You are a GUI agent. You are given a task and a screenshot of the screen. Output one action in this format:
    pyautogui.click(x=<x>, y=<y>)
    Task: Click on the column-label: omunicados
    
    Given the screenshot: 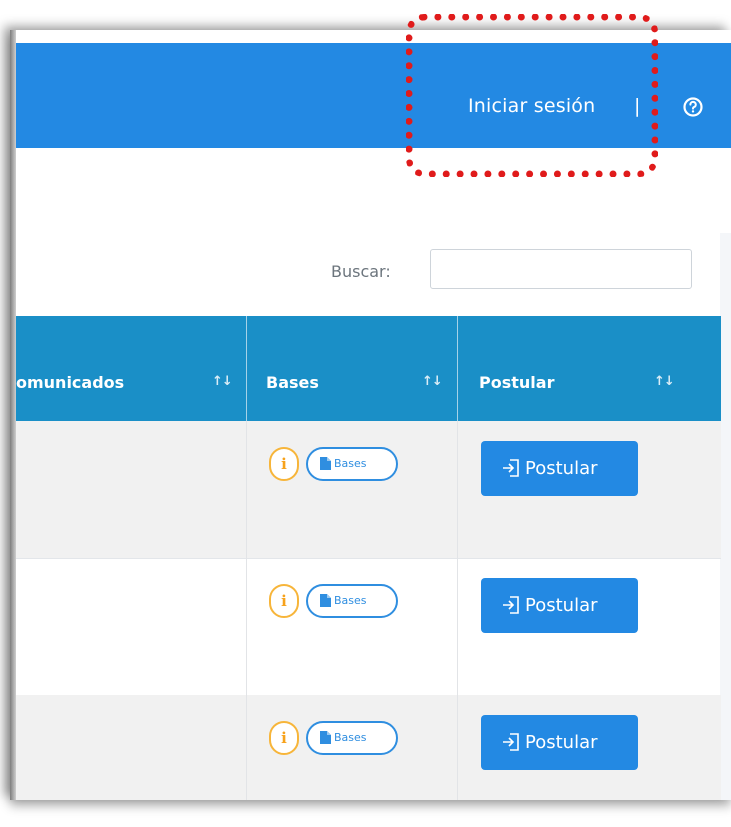 What is the action you would take?
    pyautogui.click(x=70, y=382)
    